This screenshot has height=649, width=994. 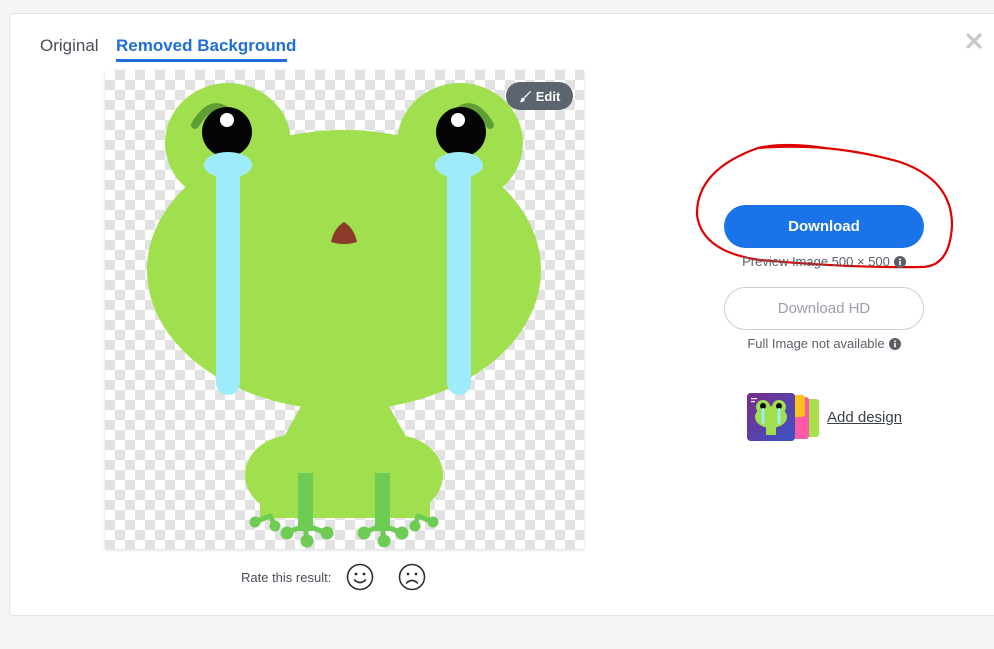 I want to click on frown-icon, so click(x=412, y=577).